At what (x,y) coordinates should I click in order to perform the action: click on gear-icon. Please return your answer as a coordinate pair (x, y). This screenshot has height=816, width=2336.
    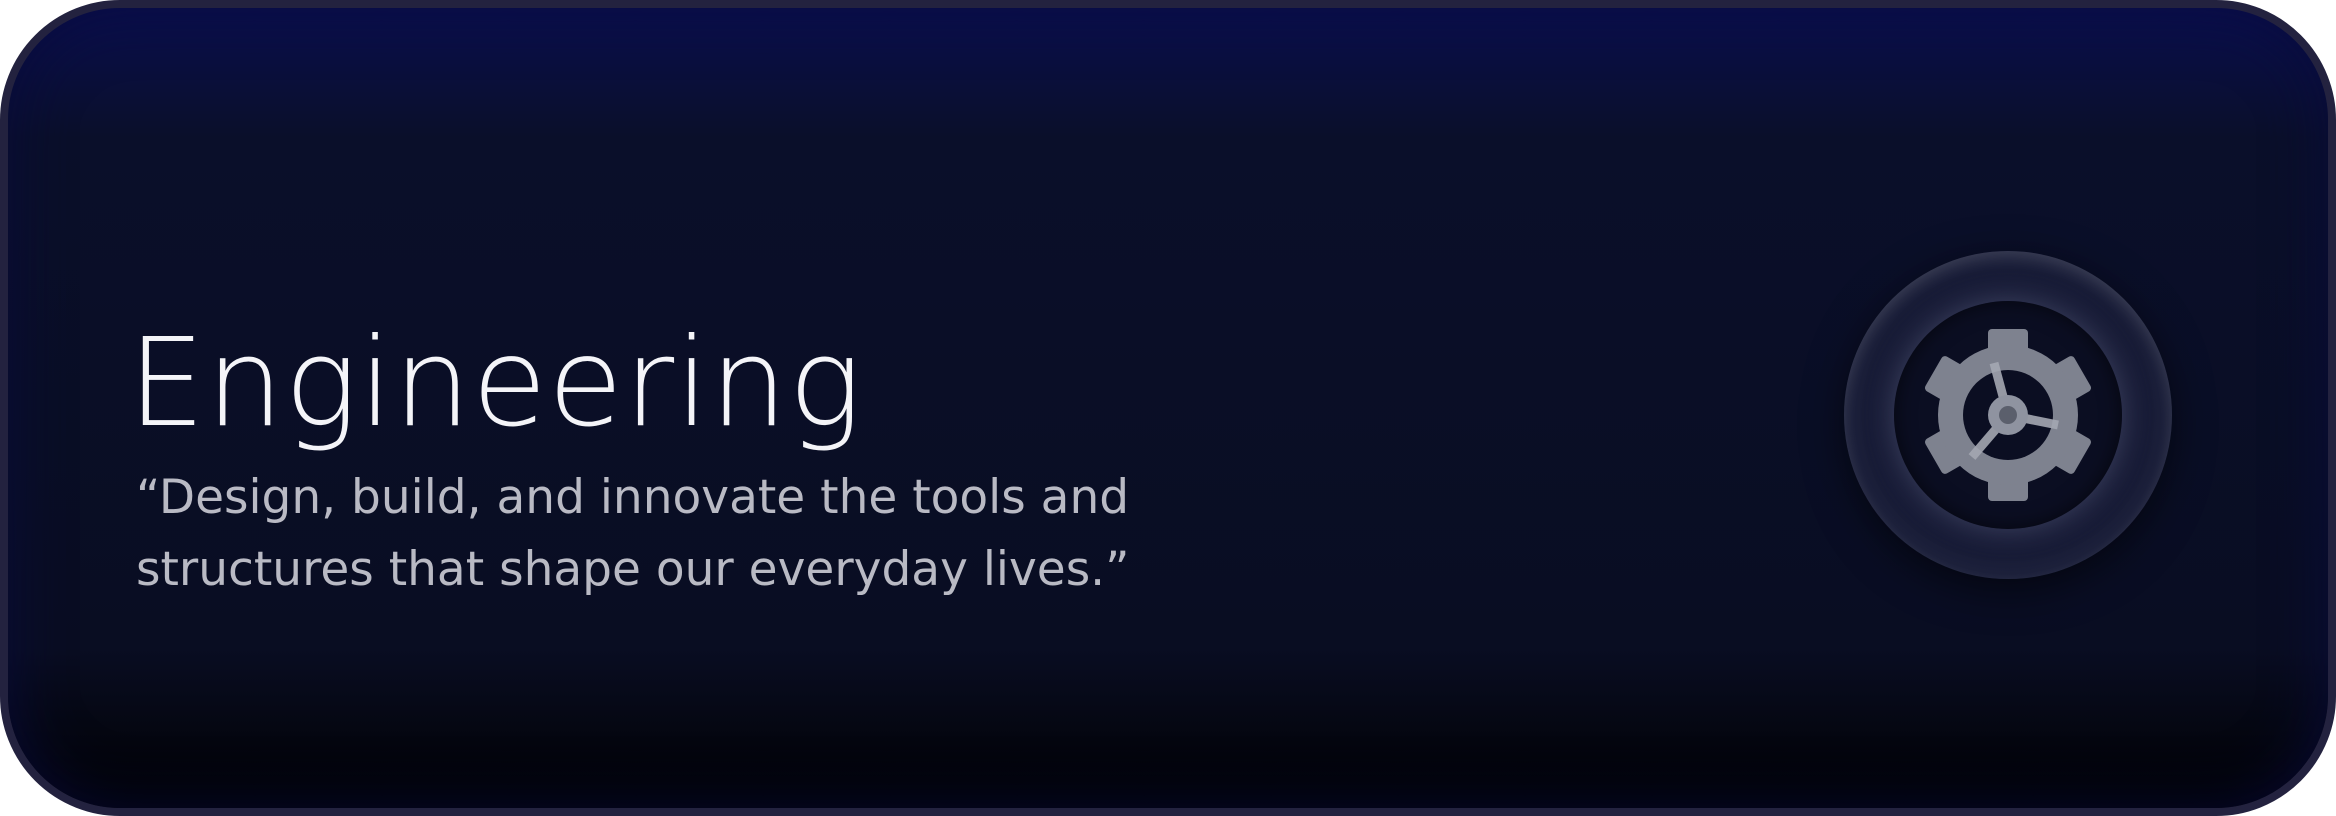
    Looking at the image, I should click on (2008, 415).